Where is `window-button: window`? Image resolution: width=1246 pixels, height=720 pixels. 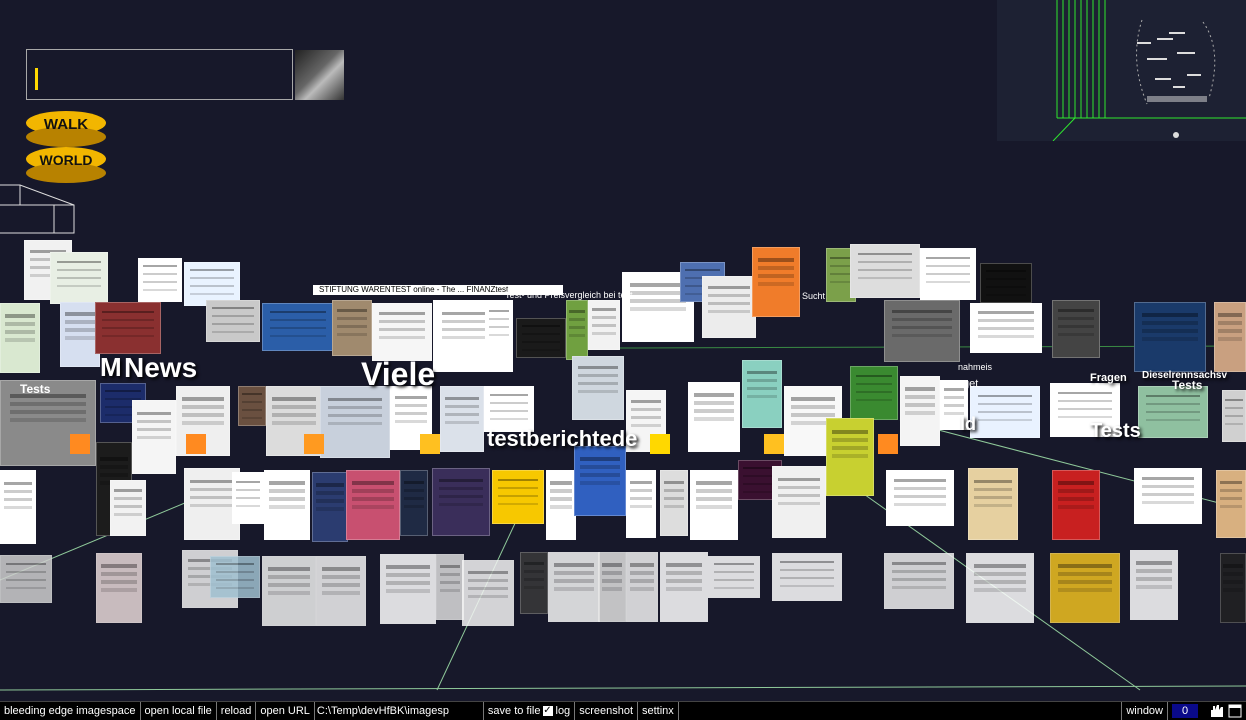 window-button: window is located at coordinates (1144, 711).